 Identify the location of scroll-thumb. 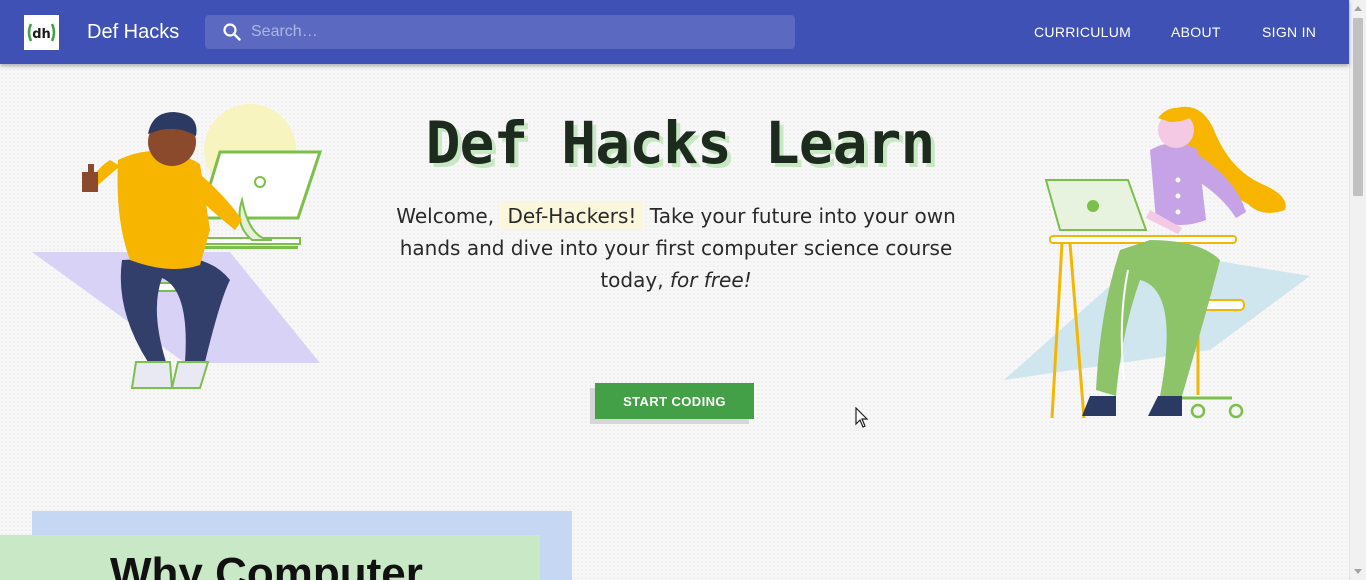
(1358, 107).